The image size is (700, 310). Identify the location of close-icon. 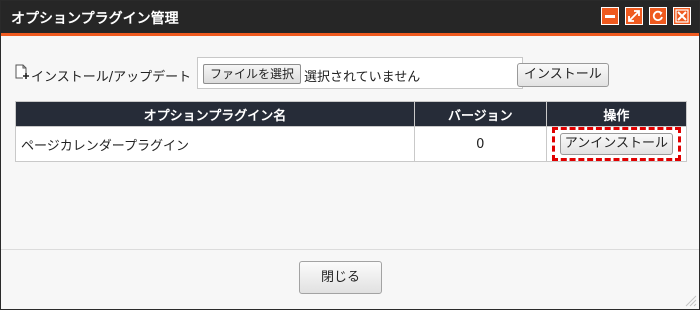
(682, 16).